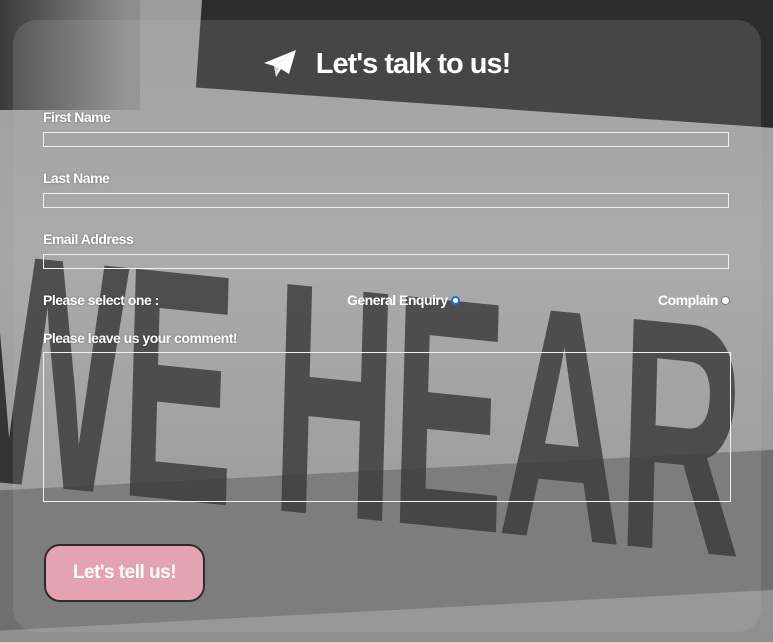 The width and height of the screenshot is (773, 642). What do you see at coordinates (289, 64) in the screenshot?
I see `paper-plane-icon` at bounding box center [289, 64].